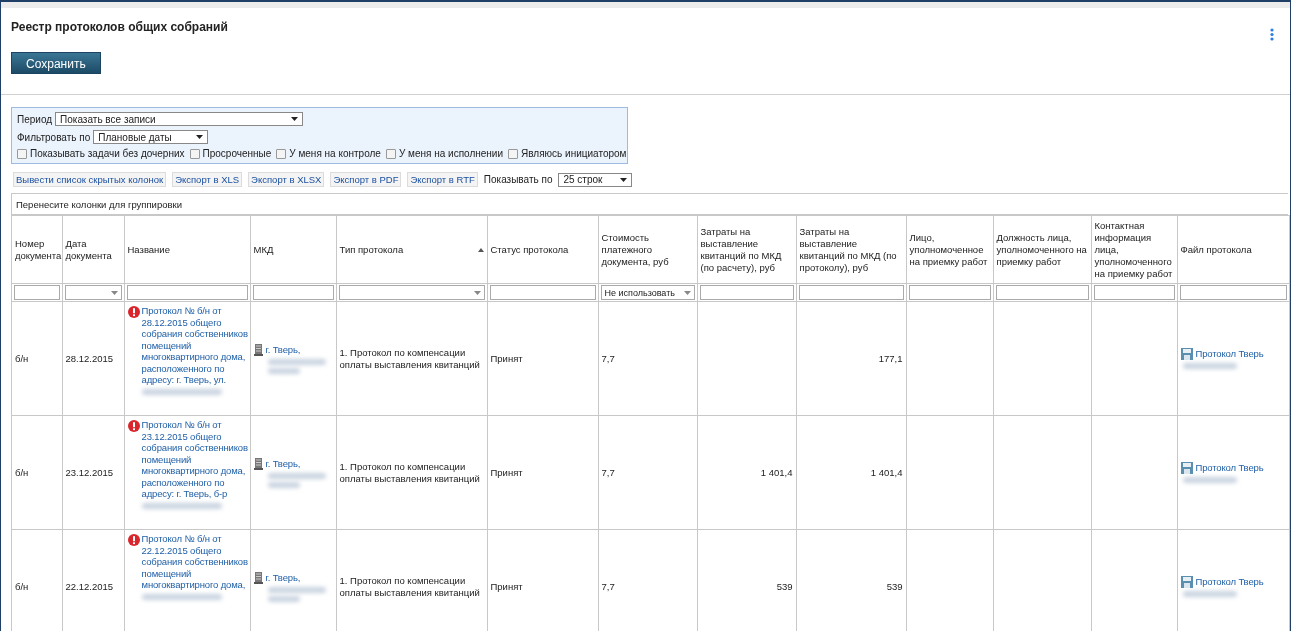 The image size is (1291, 631). I want to click on checkbox-label: У меня на исполнении, so click(450, 153).